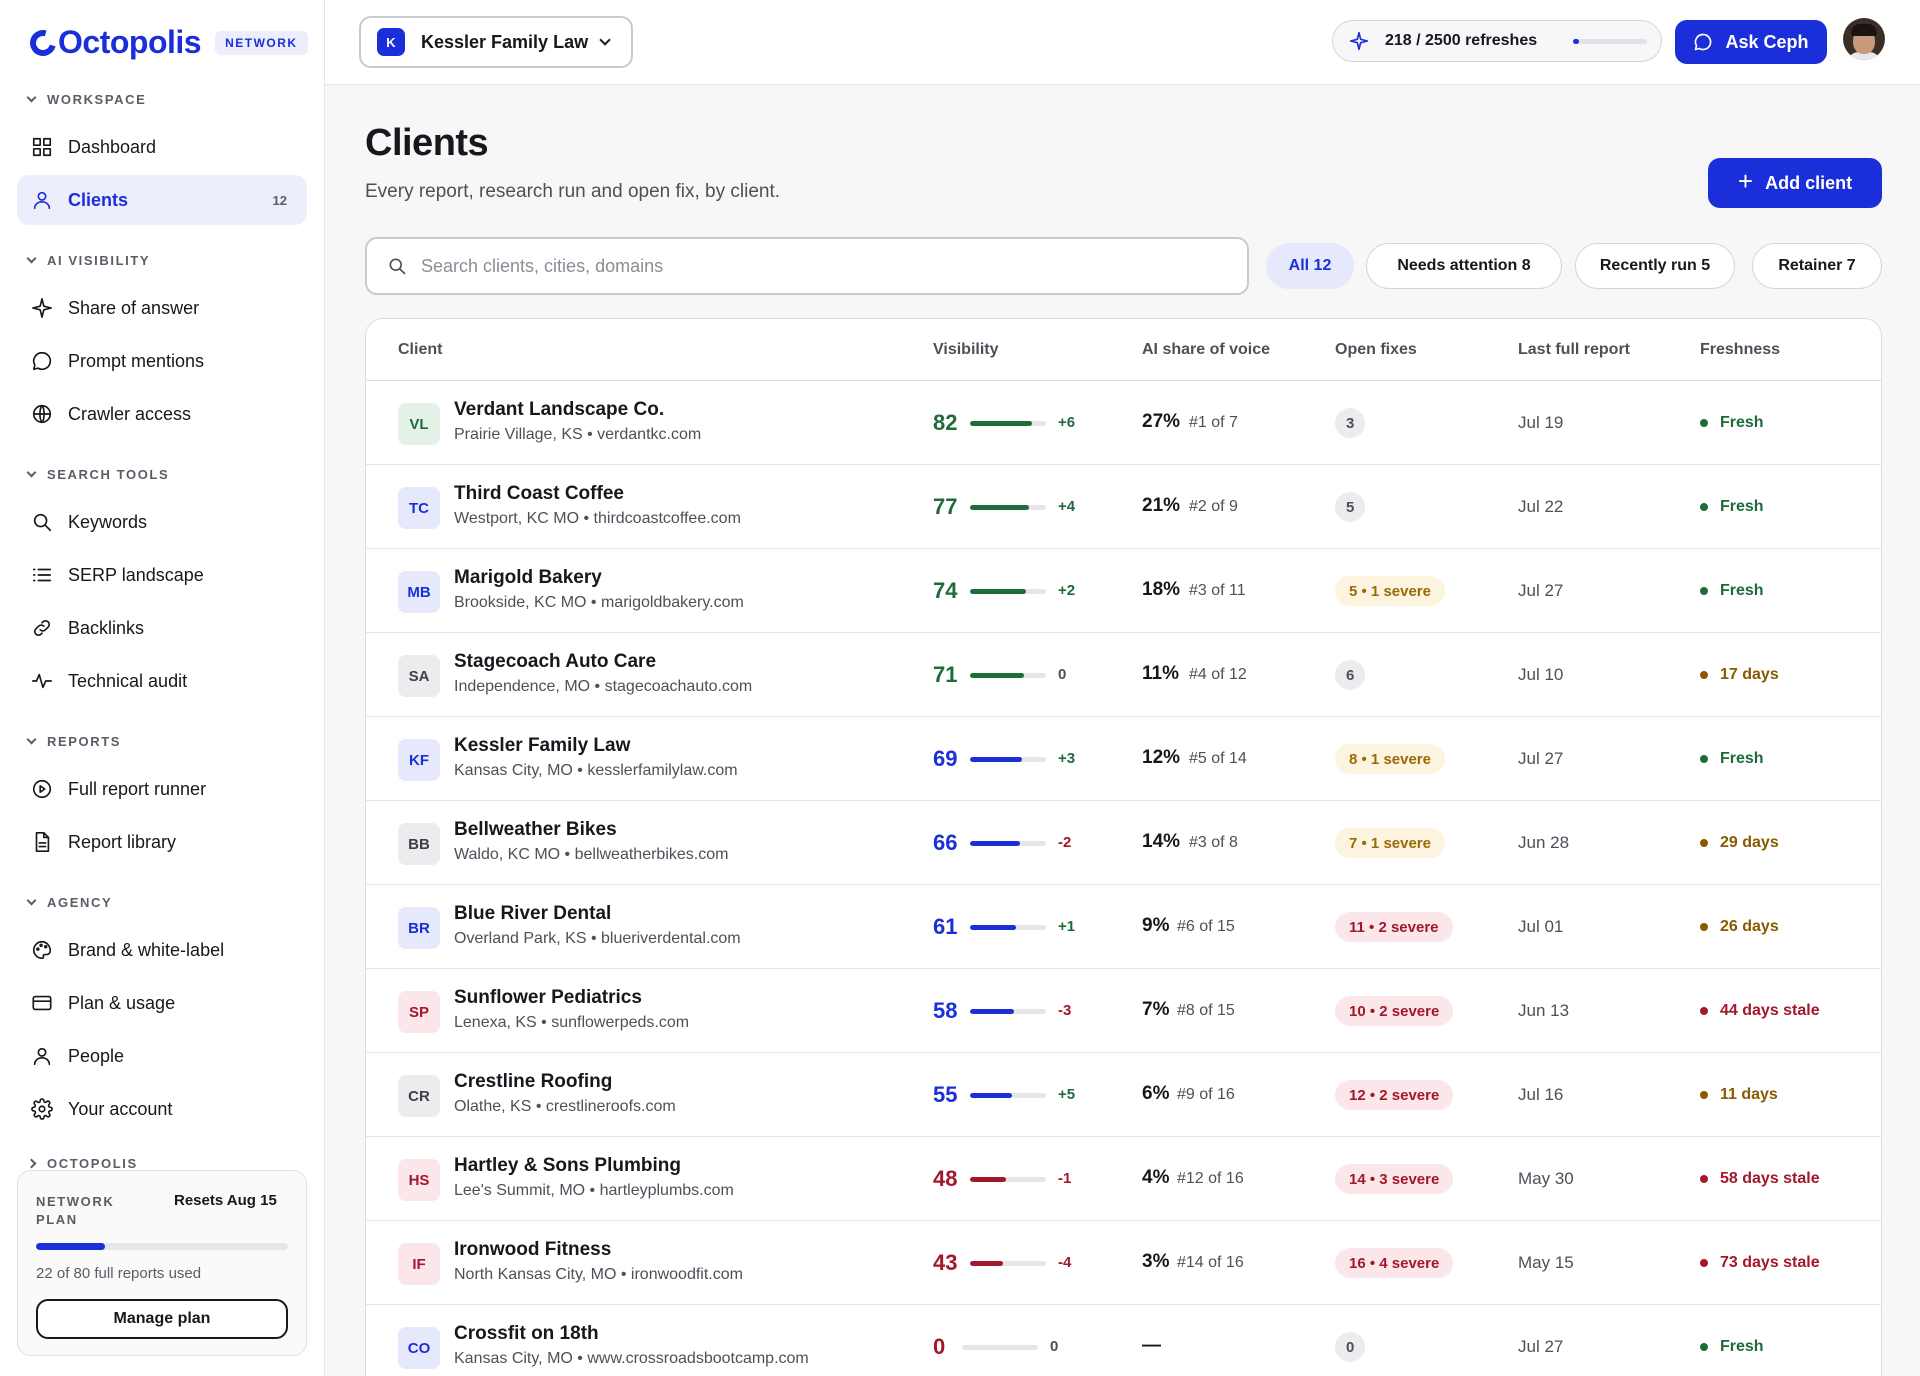 The width and height of the screenshot is (1920, 1376). I want to click on client-name: Blue River Dental, so click(532, 914).